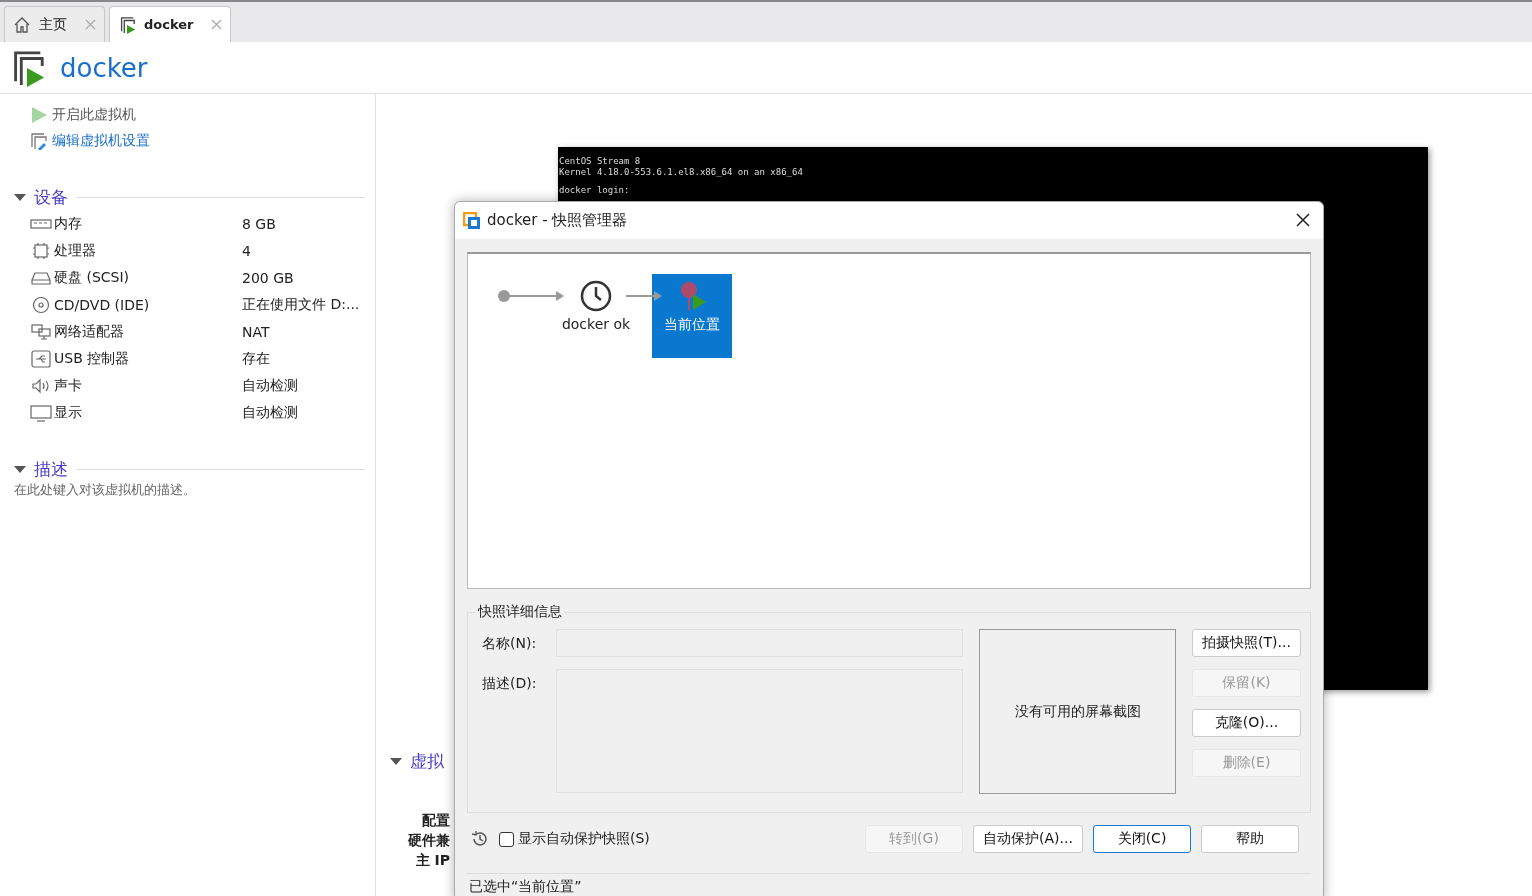  I want to click on console-line: Kernel 4.18.0-553.6.1.el8.x86_64 on an x86_64, so click(681, 172).